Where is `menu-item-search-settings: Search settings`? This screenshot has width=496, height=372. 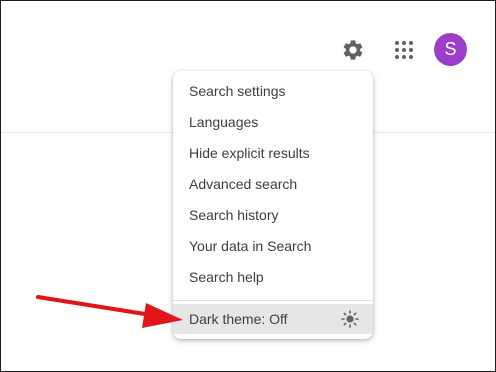 menu-item-search-settings: Search settings is located at coordinates (273, 91).